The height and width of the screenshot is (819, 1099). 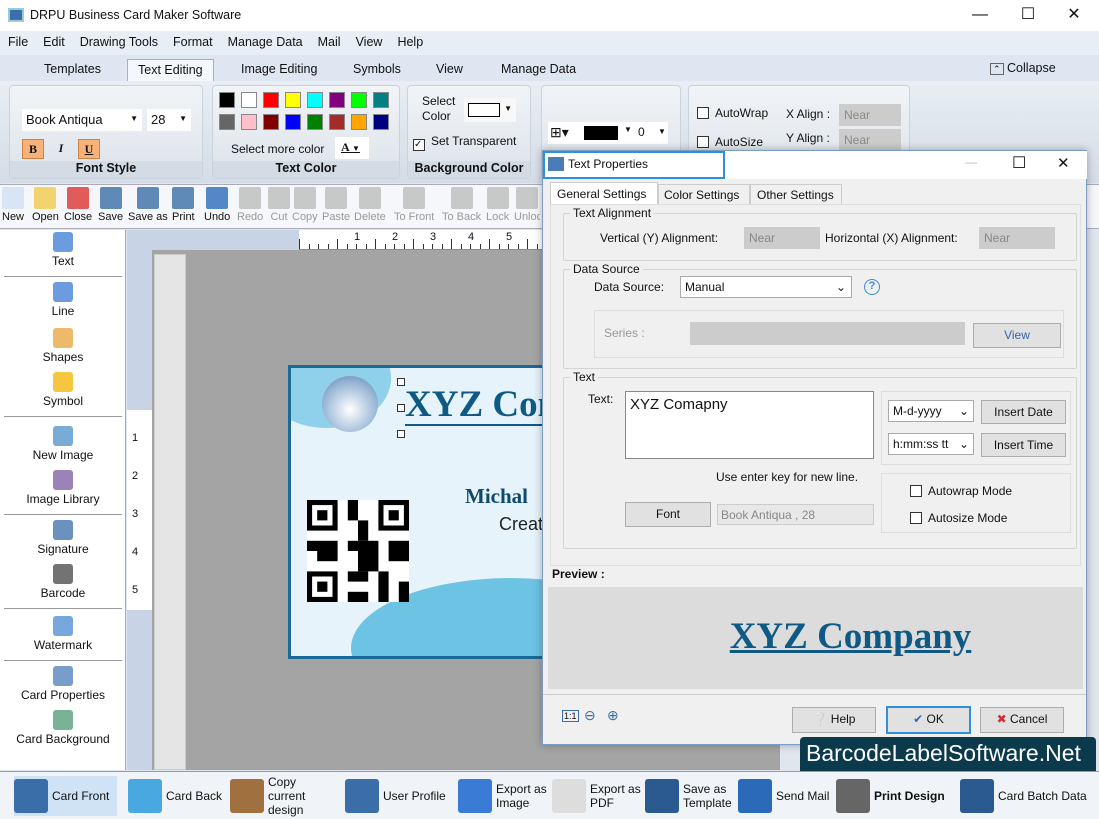 What do you see at coordinates (265, 40) in the screenshot?
I see `menu-manage-data: Manage Data` at bounding box center [265, 40].